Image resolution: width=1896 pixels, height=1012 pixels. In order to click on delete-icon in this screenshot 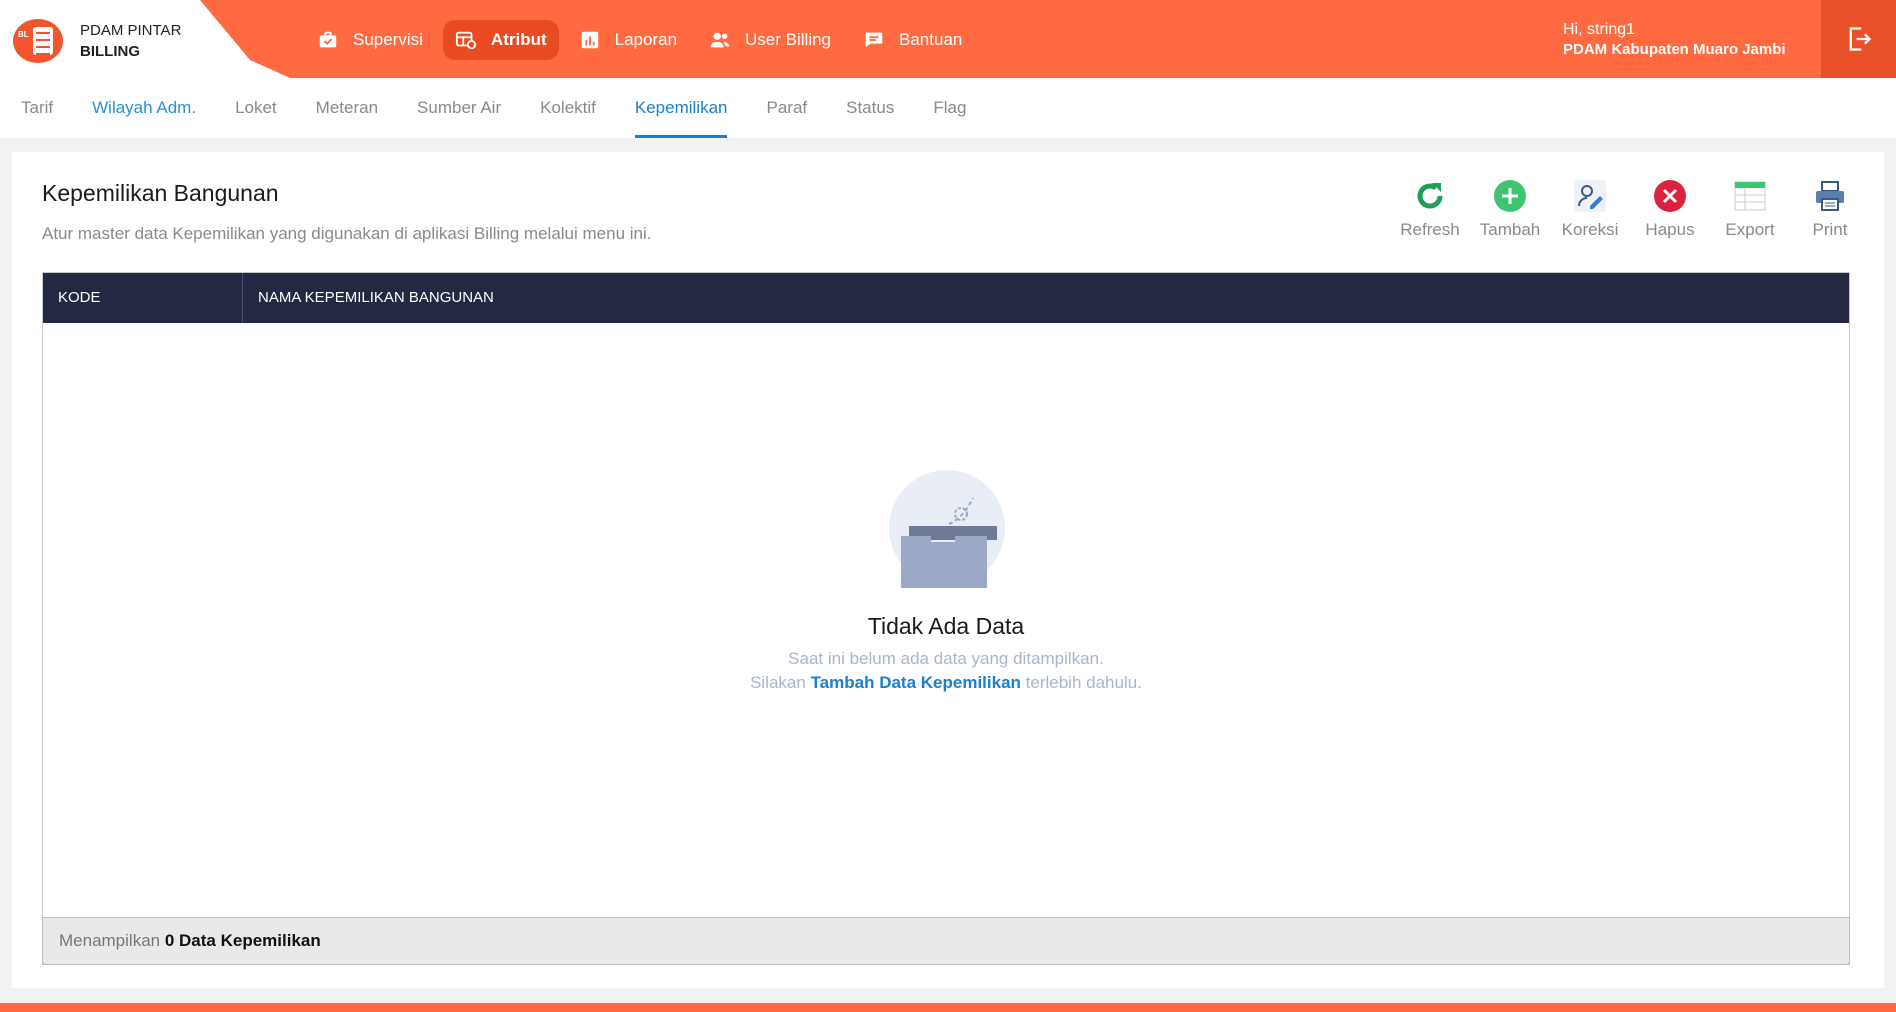, I will do `click(1670, 196)`.